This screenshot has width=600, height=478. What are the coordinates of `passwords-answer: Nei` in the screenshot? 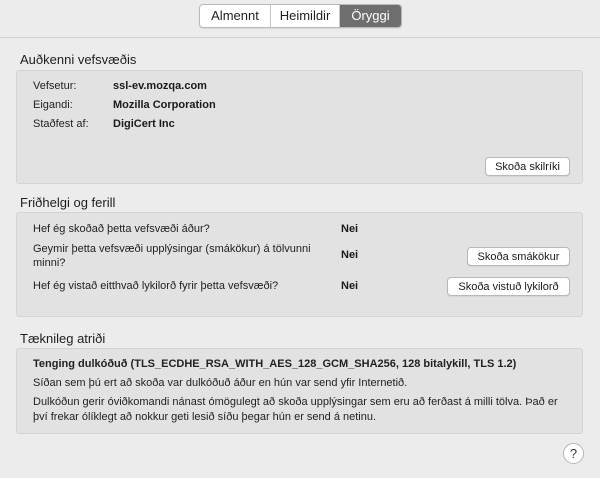 It's located at (350, 286).